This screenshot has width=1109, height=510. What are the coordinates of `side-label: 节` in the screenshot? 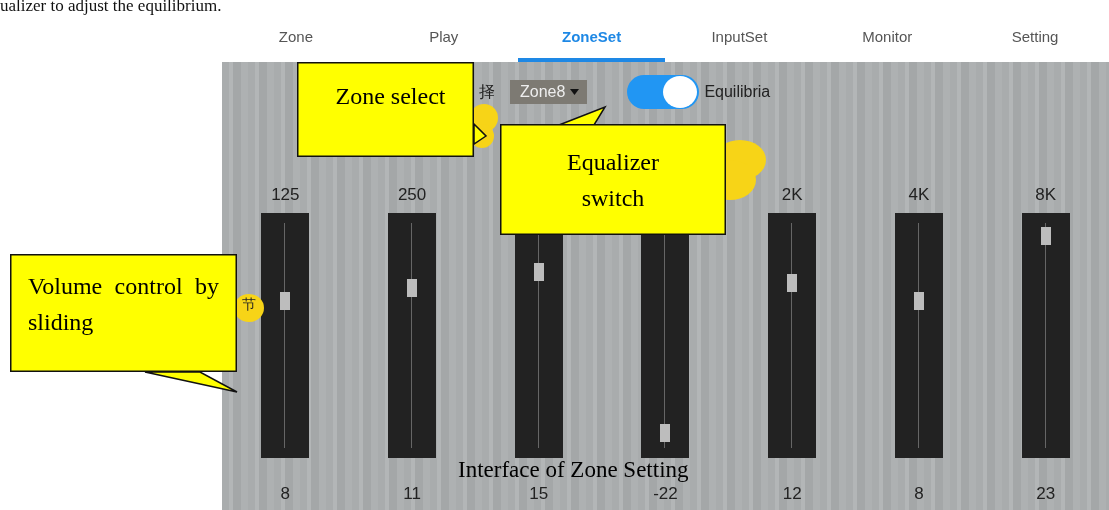 It's located at (249, 305).